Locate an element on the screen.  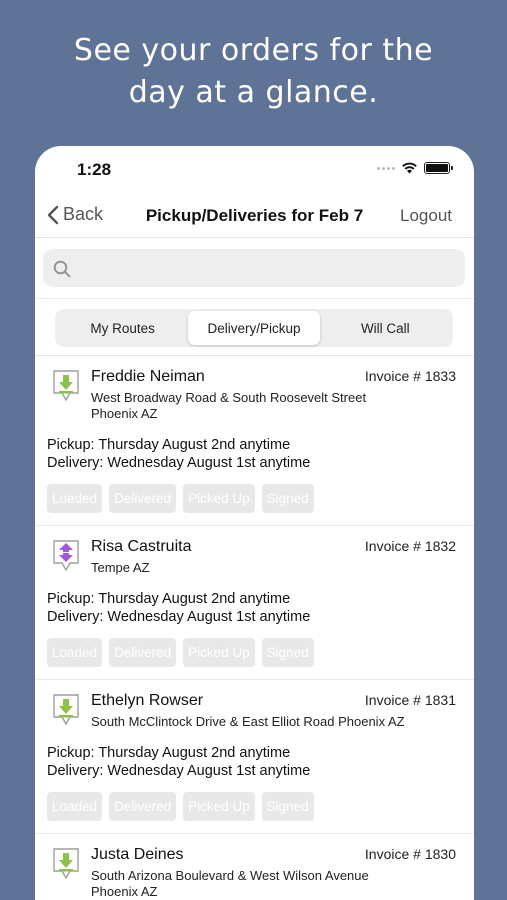
invoice-number: Invoice # 1833 is located at coordinates (410, 376).